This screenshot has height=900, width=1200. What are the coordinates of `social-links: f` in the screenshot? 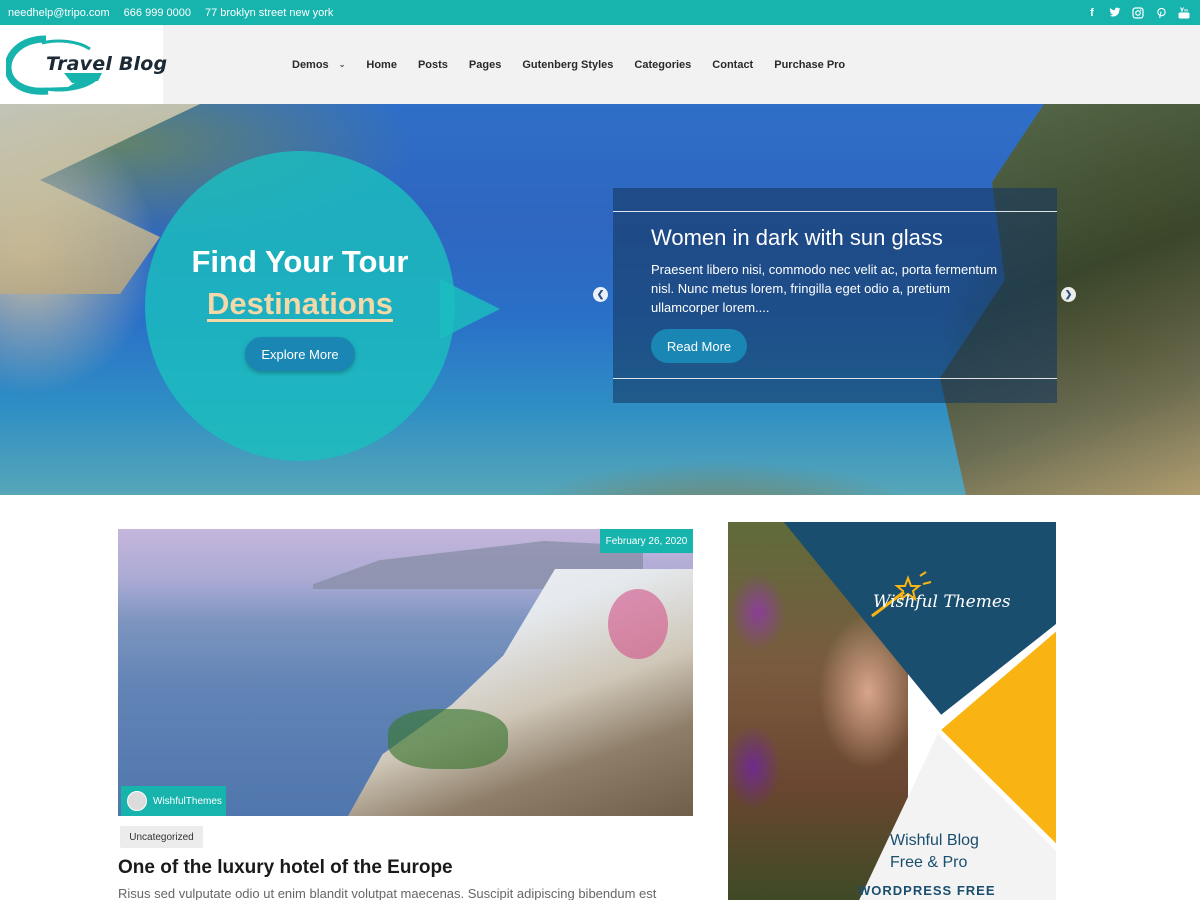 It's located at (1138, 12).